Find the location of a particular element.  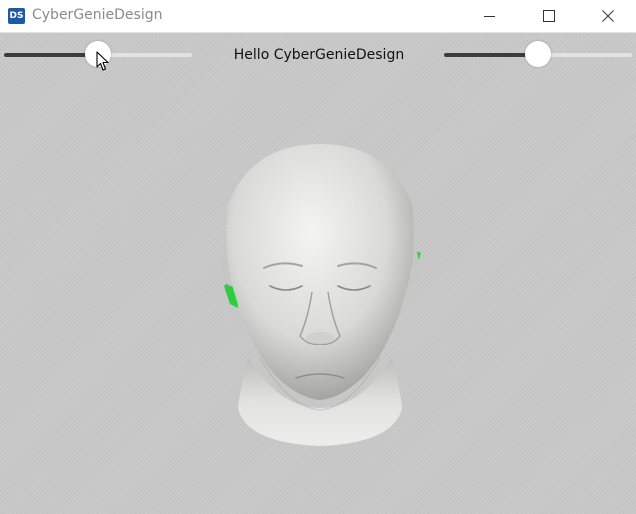

slider-thumb is located at coordinates (538, 54).